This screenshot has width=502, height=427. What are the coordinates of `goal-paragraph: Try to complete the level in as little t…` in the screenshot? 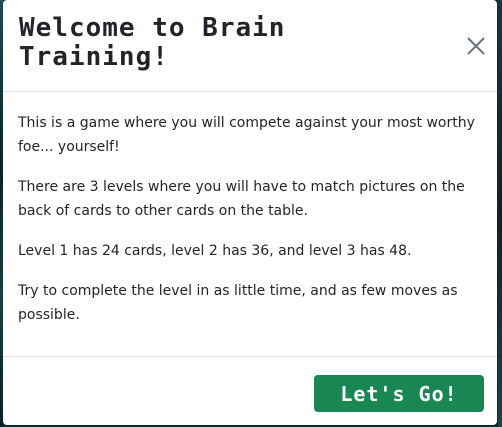 It's located at (238, 303).